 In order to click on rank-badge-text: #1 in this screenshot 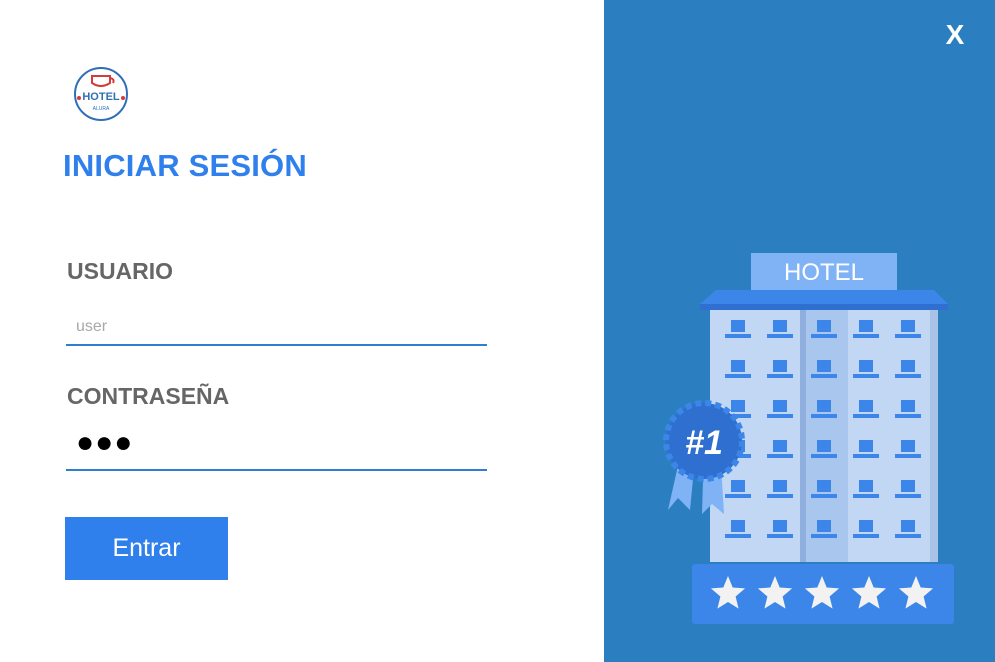, I will do `click(704, 443)`.